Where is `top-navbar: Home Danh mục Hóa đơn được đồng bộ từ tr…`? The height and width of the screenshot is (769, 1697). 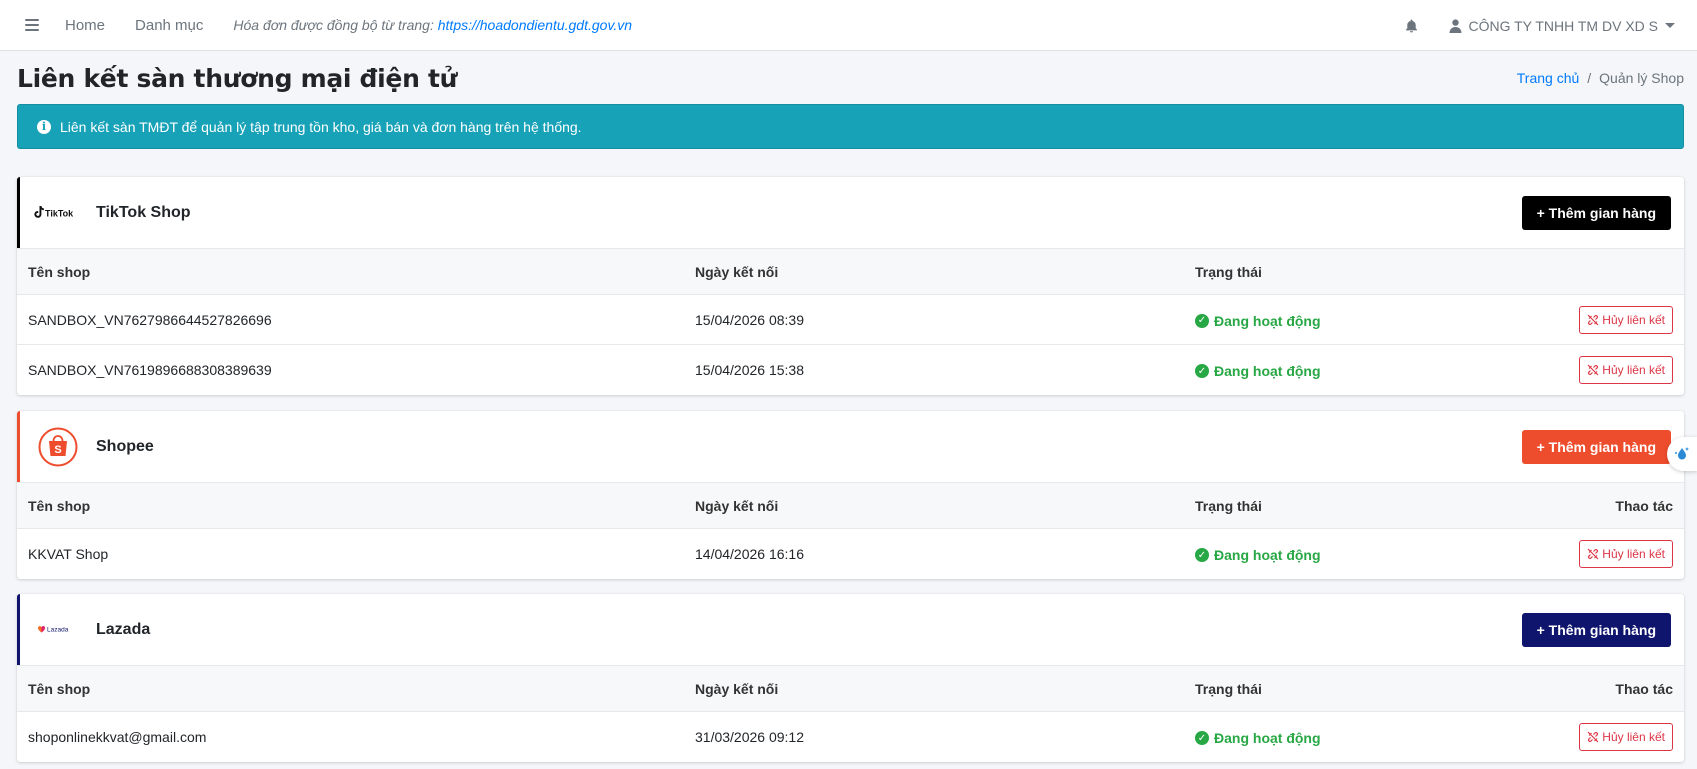
top-navbar: Home Danh mục Hóa đơn được đồng bộ từ tr… is located at coordinates (848, 25).